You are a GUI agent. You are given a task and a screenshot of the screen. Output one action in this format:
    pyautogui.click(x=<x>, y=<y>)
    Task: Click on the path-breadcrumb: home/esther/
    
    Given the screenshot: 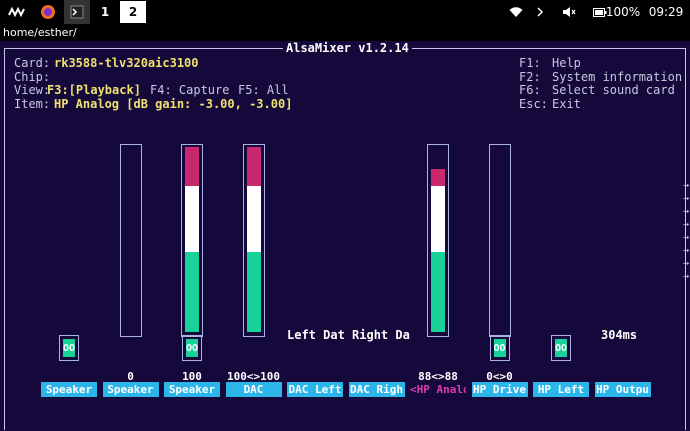 What is the action you would take?
    pyautogui.click(x=345, y=32)
    